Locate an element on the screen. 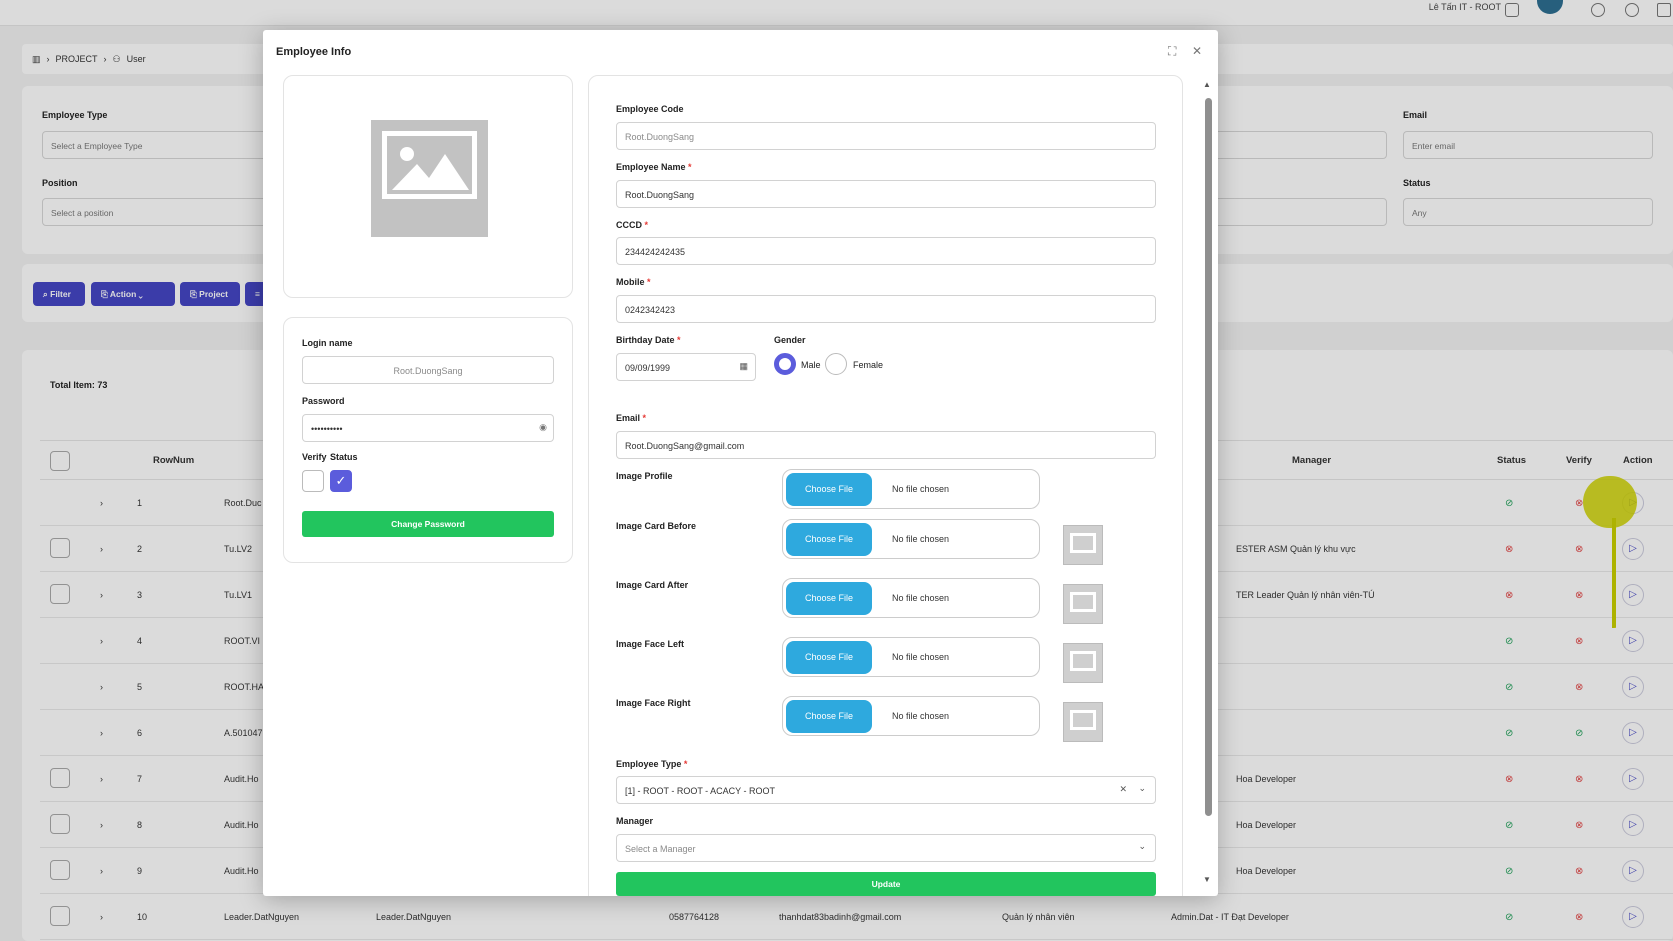  action-button: ⎘ Action ⌄ is located at coordinates (133, 294).